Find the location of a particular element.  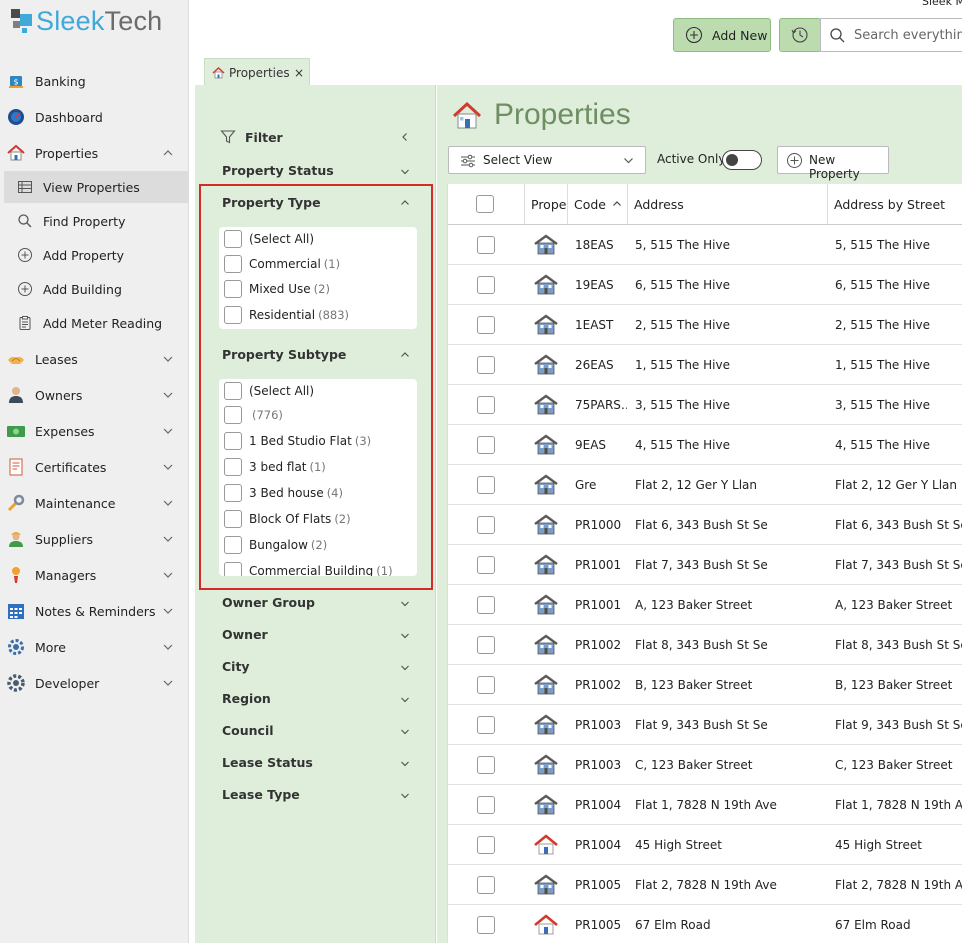

collapse-filter-icon is located at coordinates (405, 136).